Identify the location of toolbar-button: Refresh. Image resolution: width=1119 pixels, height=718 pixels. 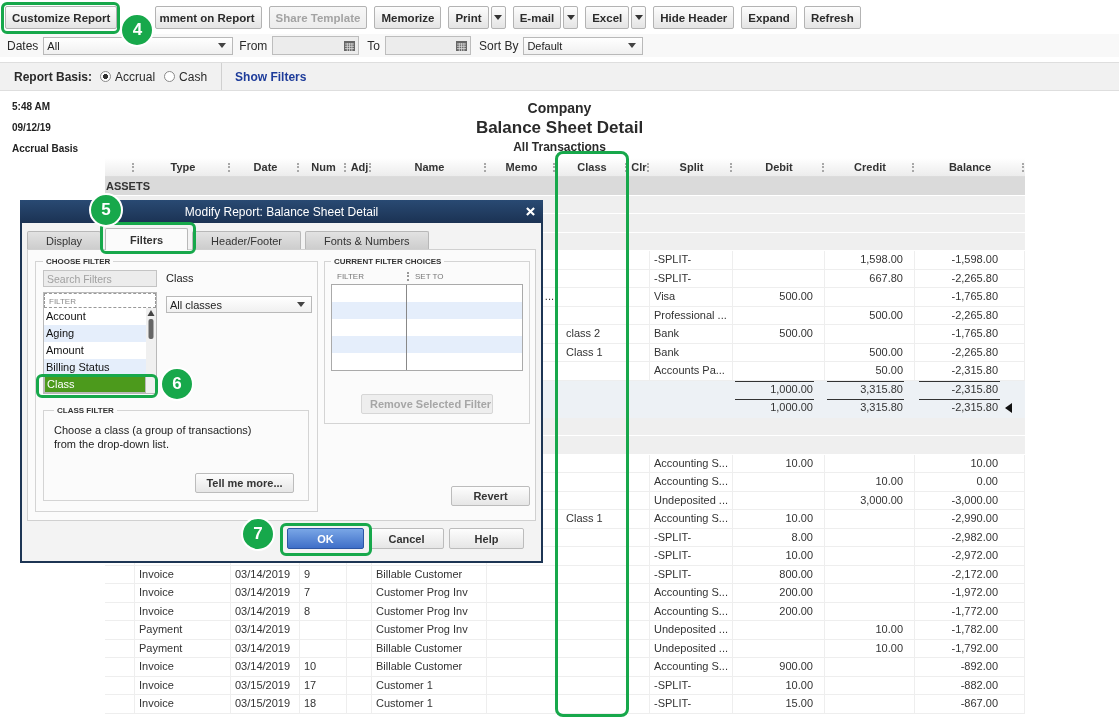
(832, 17).